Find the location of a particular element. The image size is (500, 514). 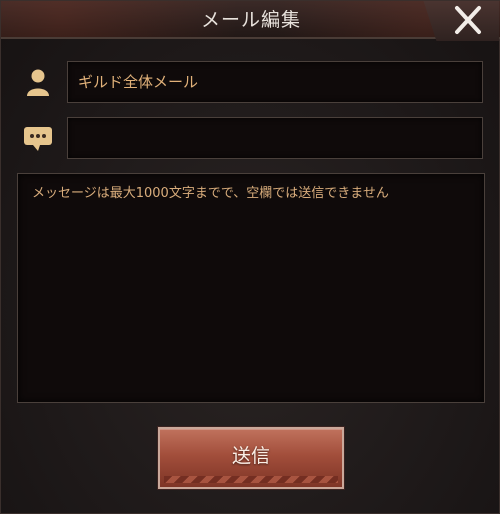

recipient-field: ギルド全体メール is located at coordinates (275, 82).